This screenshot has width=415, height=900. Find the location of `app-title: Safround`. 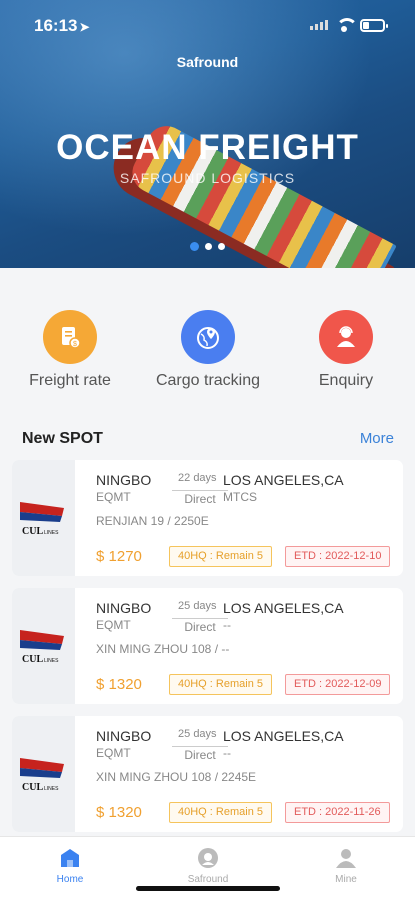

app-title: Safround is located at coordinates (207, 62).